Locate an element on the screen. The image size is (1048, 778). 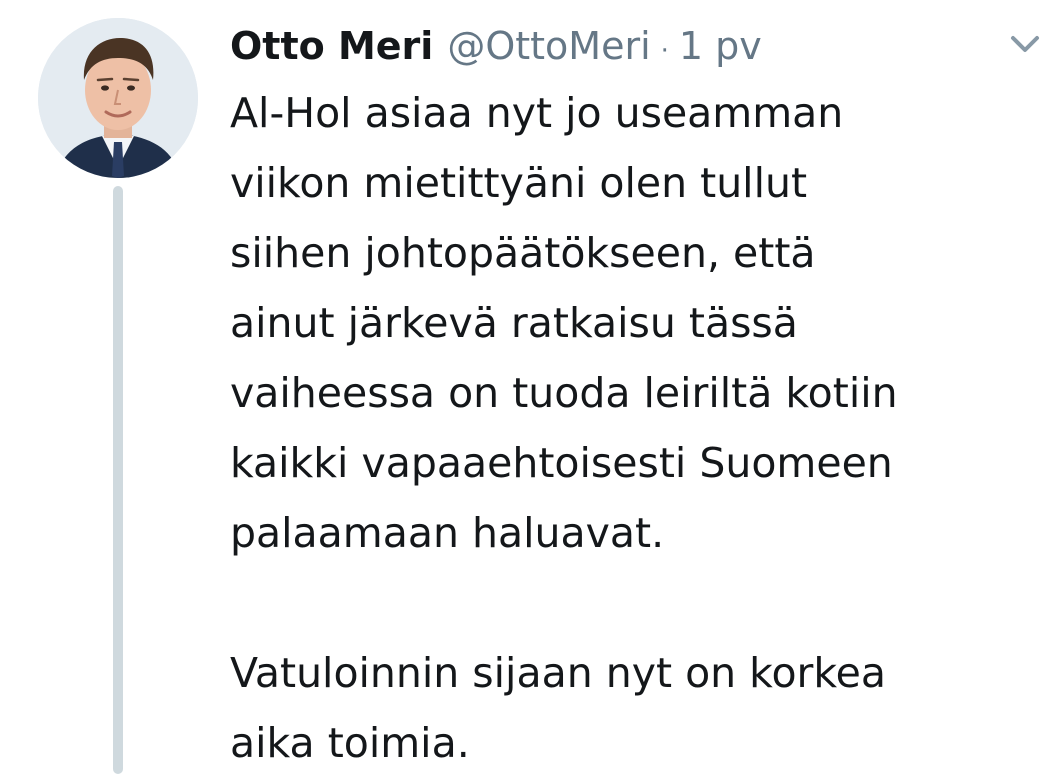
tweet-header: Otto Meri @OttoMeri · 1 pv is located at coordinates (496, 46).